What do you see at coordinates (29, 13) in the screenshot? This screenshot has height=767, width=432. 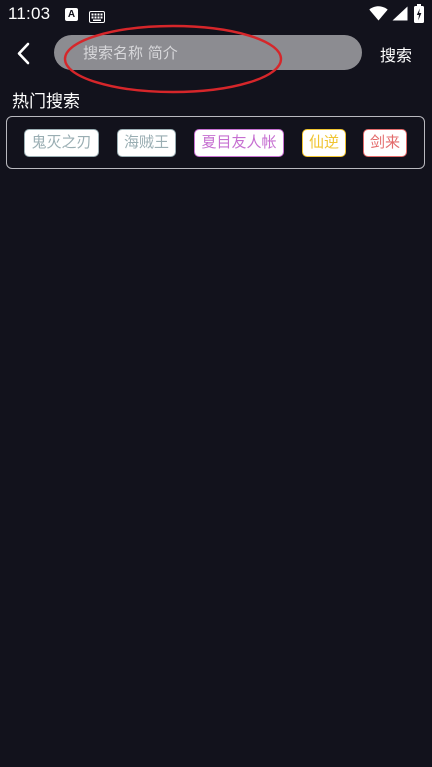 I see `status-time: 11:03` at bounding box center [29, 13].